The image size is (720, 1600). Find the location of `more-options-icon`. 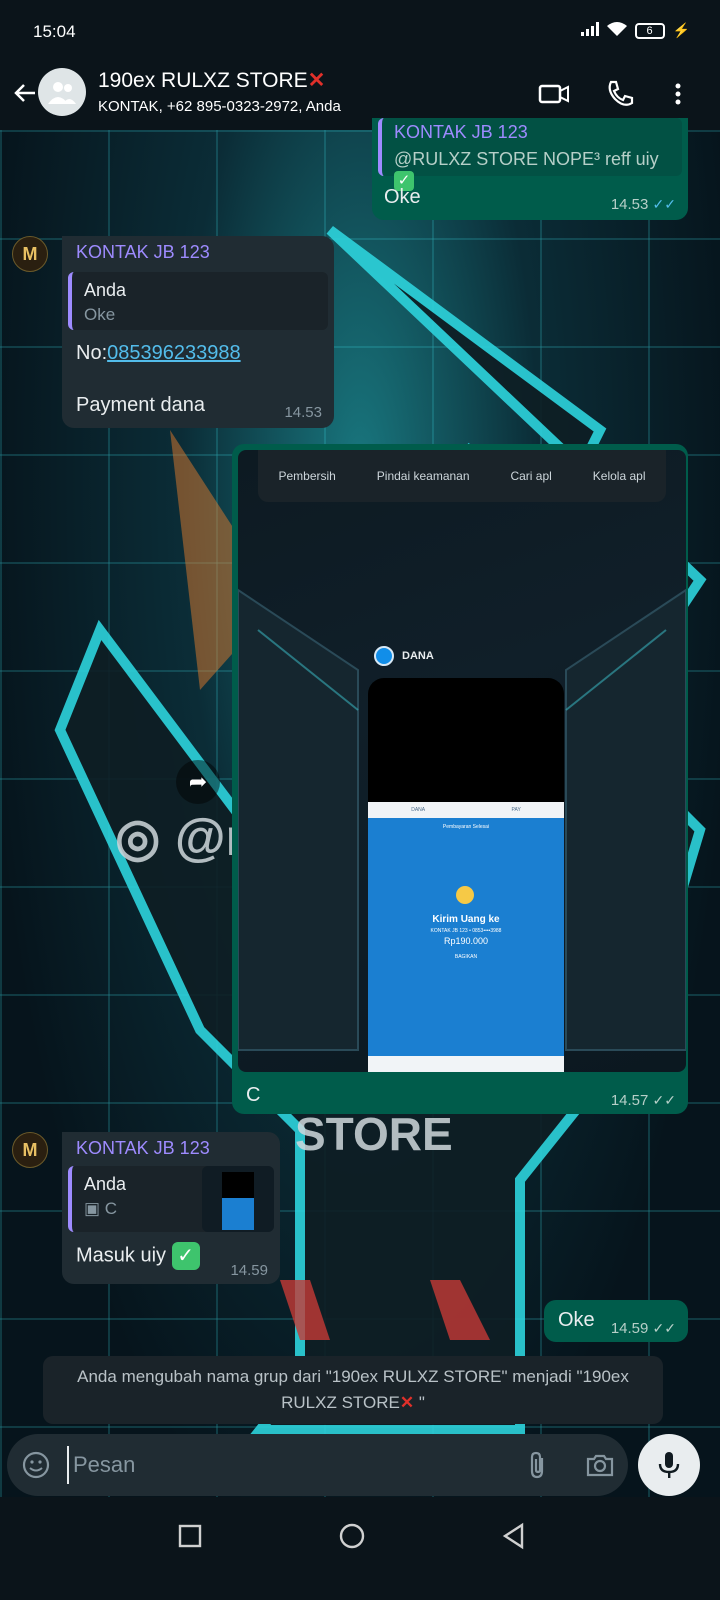

more-options-icon is located at coordinates (678, 94).